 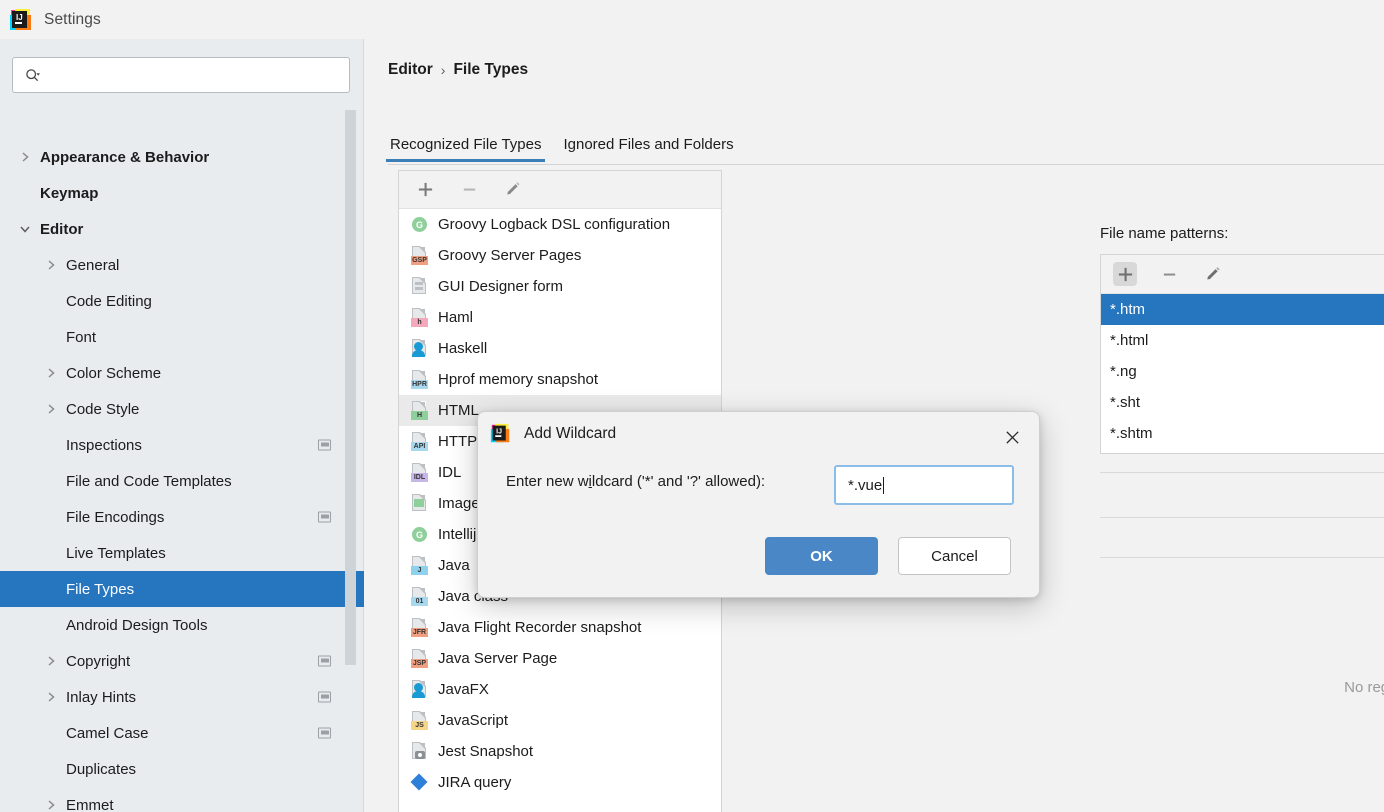 I want to click on breadcrumb: Editor › File Types, so click(x=458, y=70).